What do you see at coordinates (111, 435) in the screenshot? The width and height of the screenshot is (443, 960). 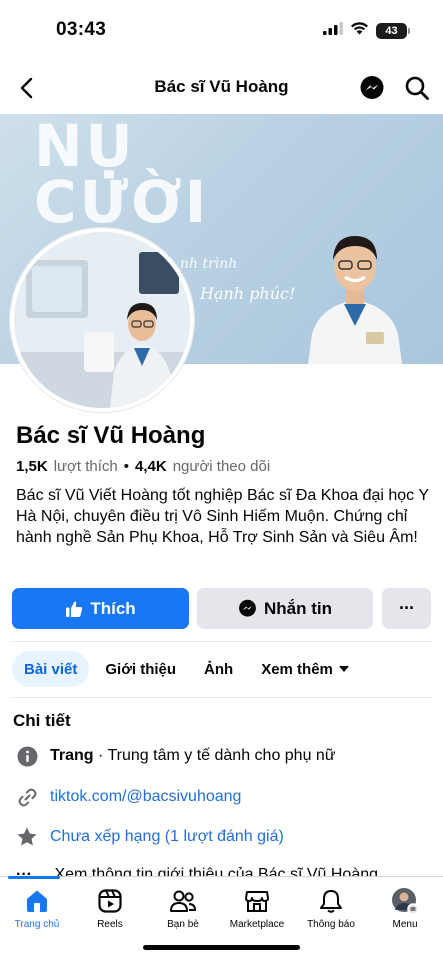 I see `page-name: Bác sĩ Vũ Hoàng` at bounding box center [111, 435].